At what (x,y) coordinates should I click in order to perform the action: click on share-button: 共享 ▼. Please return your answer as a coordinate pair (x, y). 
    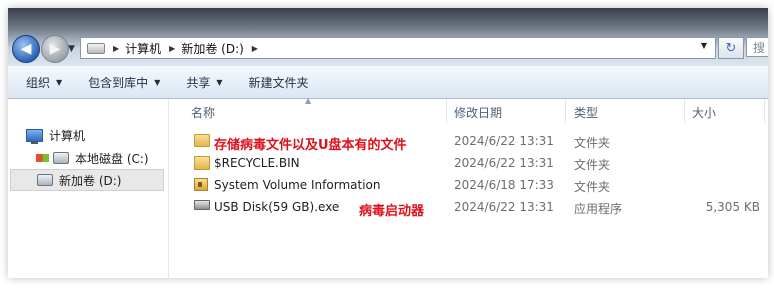
    Looking at the image, I should click on (204, 82).